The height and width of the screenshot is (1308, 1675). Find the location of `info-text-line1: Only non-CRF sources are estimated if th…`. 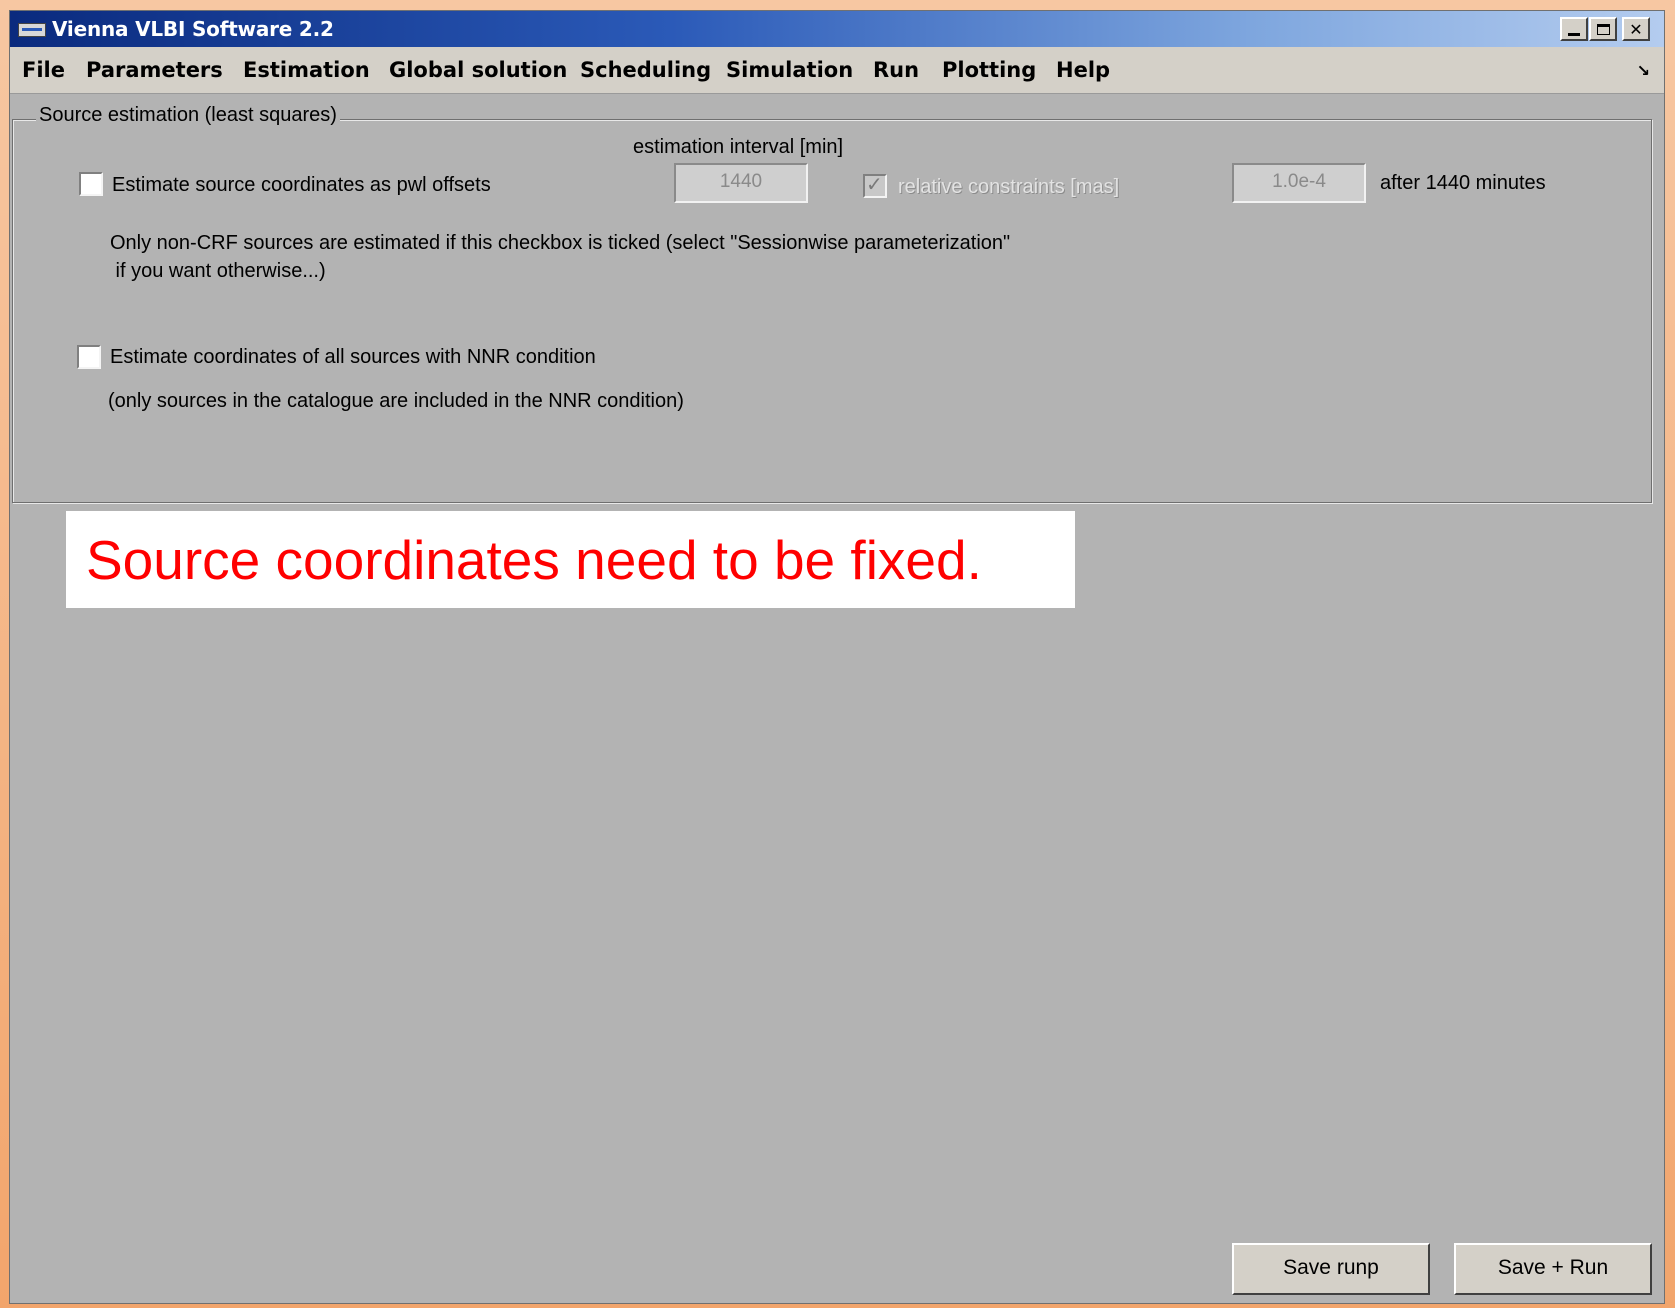

info-text-line1: Only non-CRF sources are estimated if th… is located at coordinates (560, 243).